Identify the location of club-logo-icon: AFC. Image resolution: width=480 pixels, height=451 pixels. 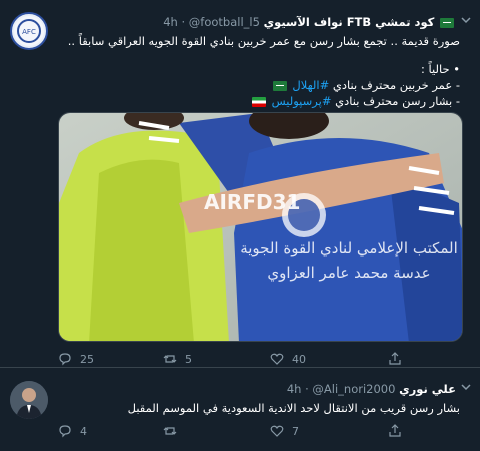
(29, 31).